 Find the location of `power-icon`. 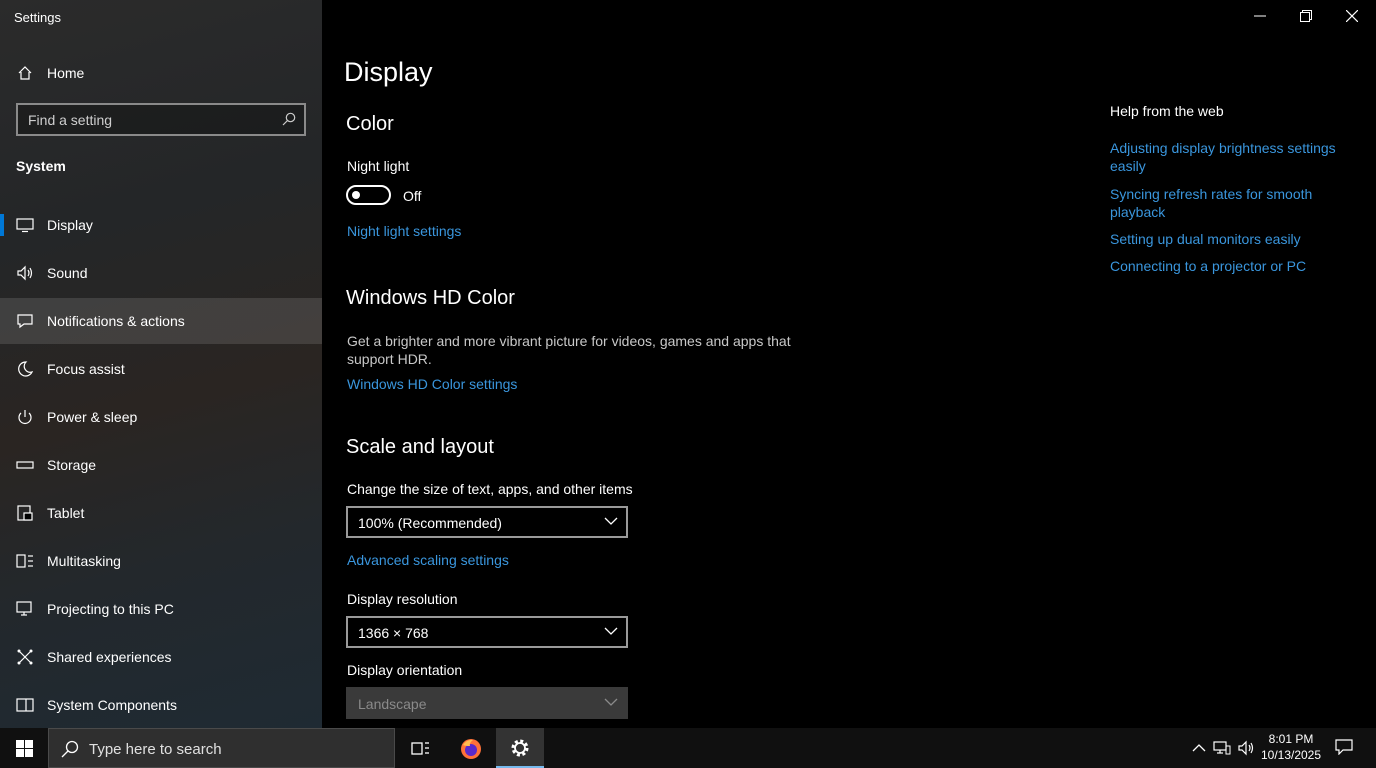

power-icon is located at coordinates (25, 417).